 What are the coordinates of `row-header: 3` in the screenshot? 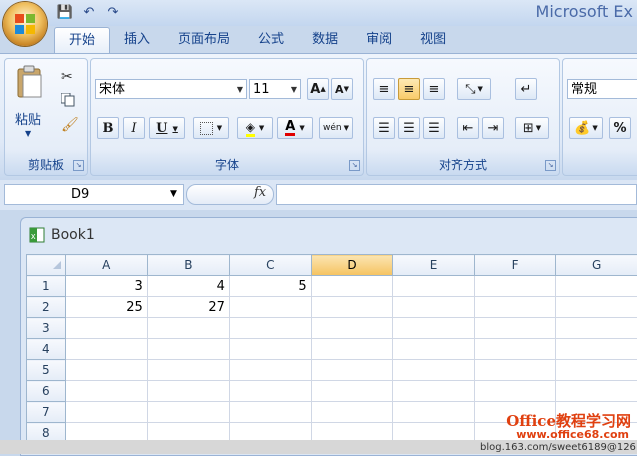 It's located at (46, 328).